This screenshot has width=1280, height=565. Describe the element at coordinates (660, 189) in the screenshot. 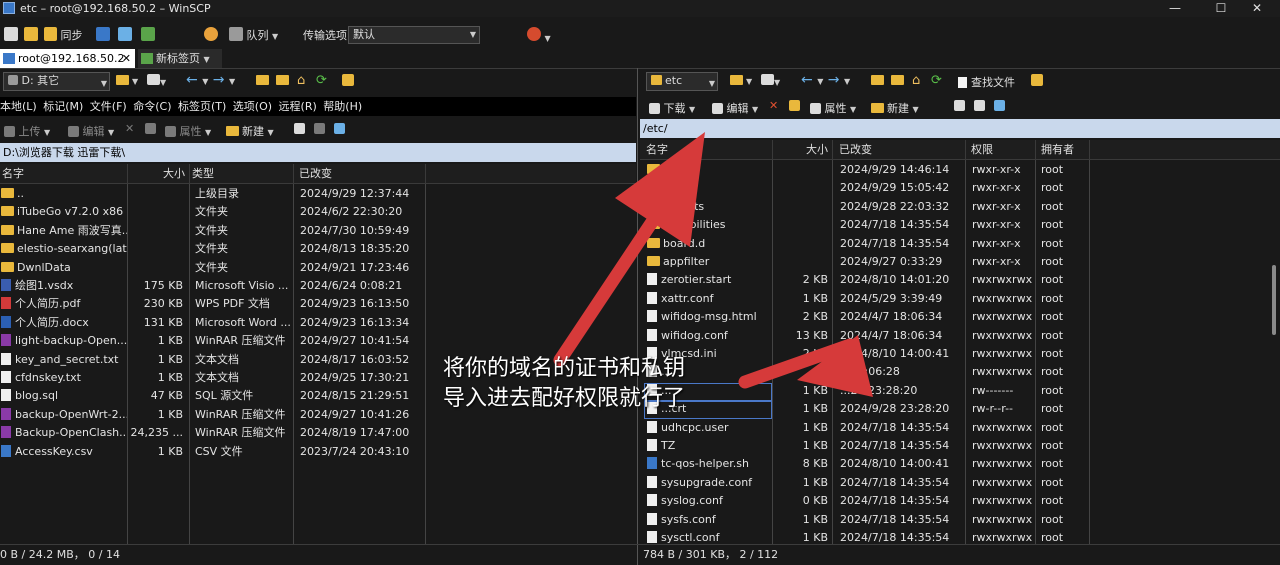

I see `arrow-head-up` at that location.